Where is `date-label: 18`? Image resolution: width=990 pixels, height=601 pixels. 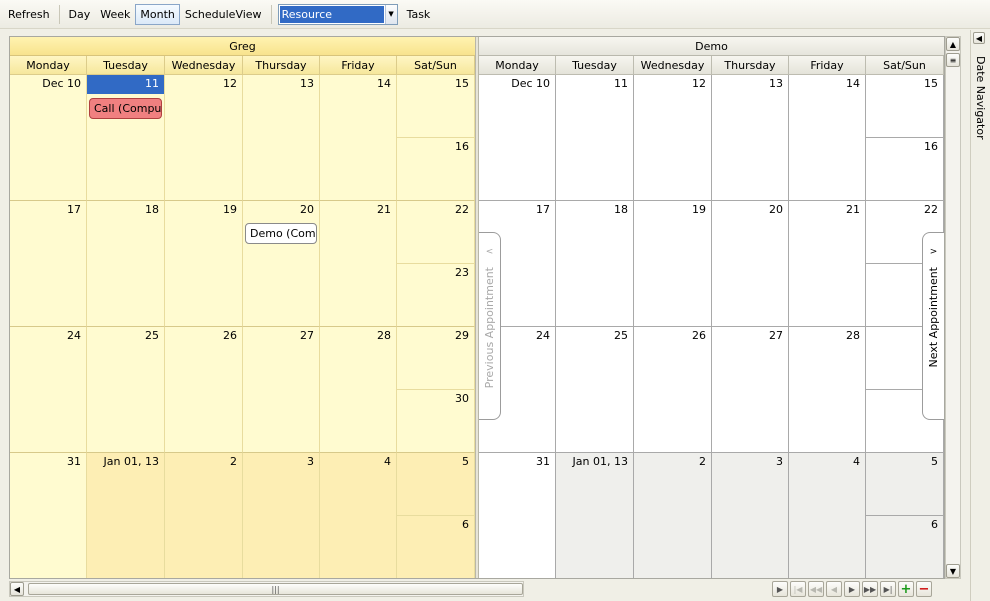
date-label: 18 is located at coordinates (621, 209).